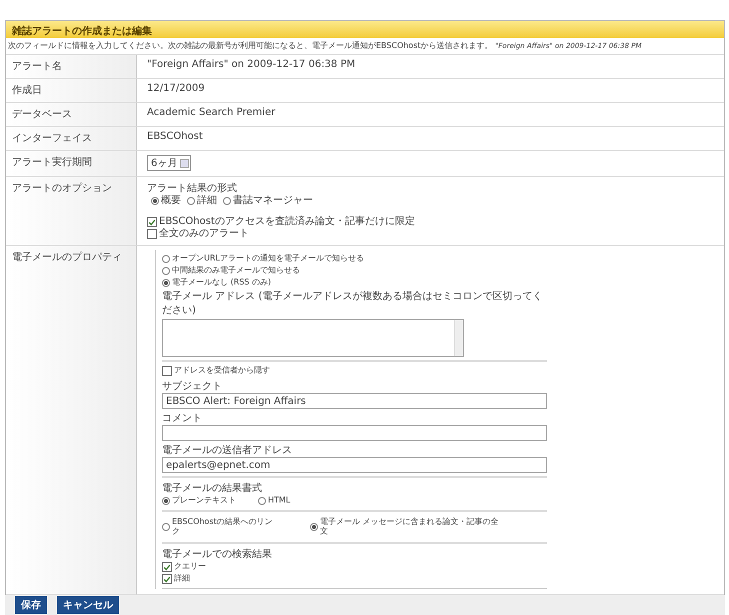  Describe the element at coordinates (247, 271) in the screenshot. I see `radio-option: 中間結果のみ電子メールで知らせる` at that location.